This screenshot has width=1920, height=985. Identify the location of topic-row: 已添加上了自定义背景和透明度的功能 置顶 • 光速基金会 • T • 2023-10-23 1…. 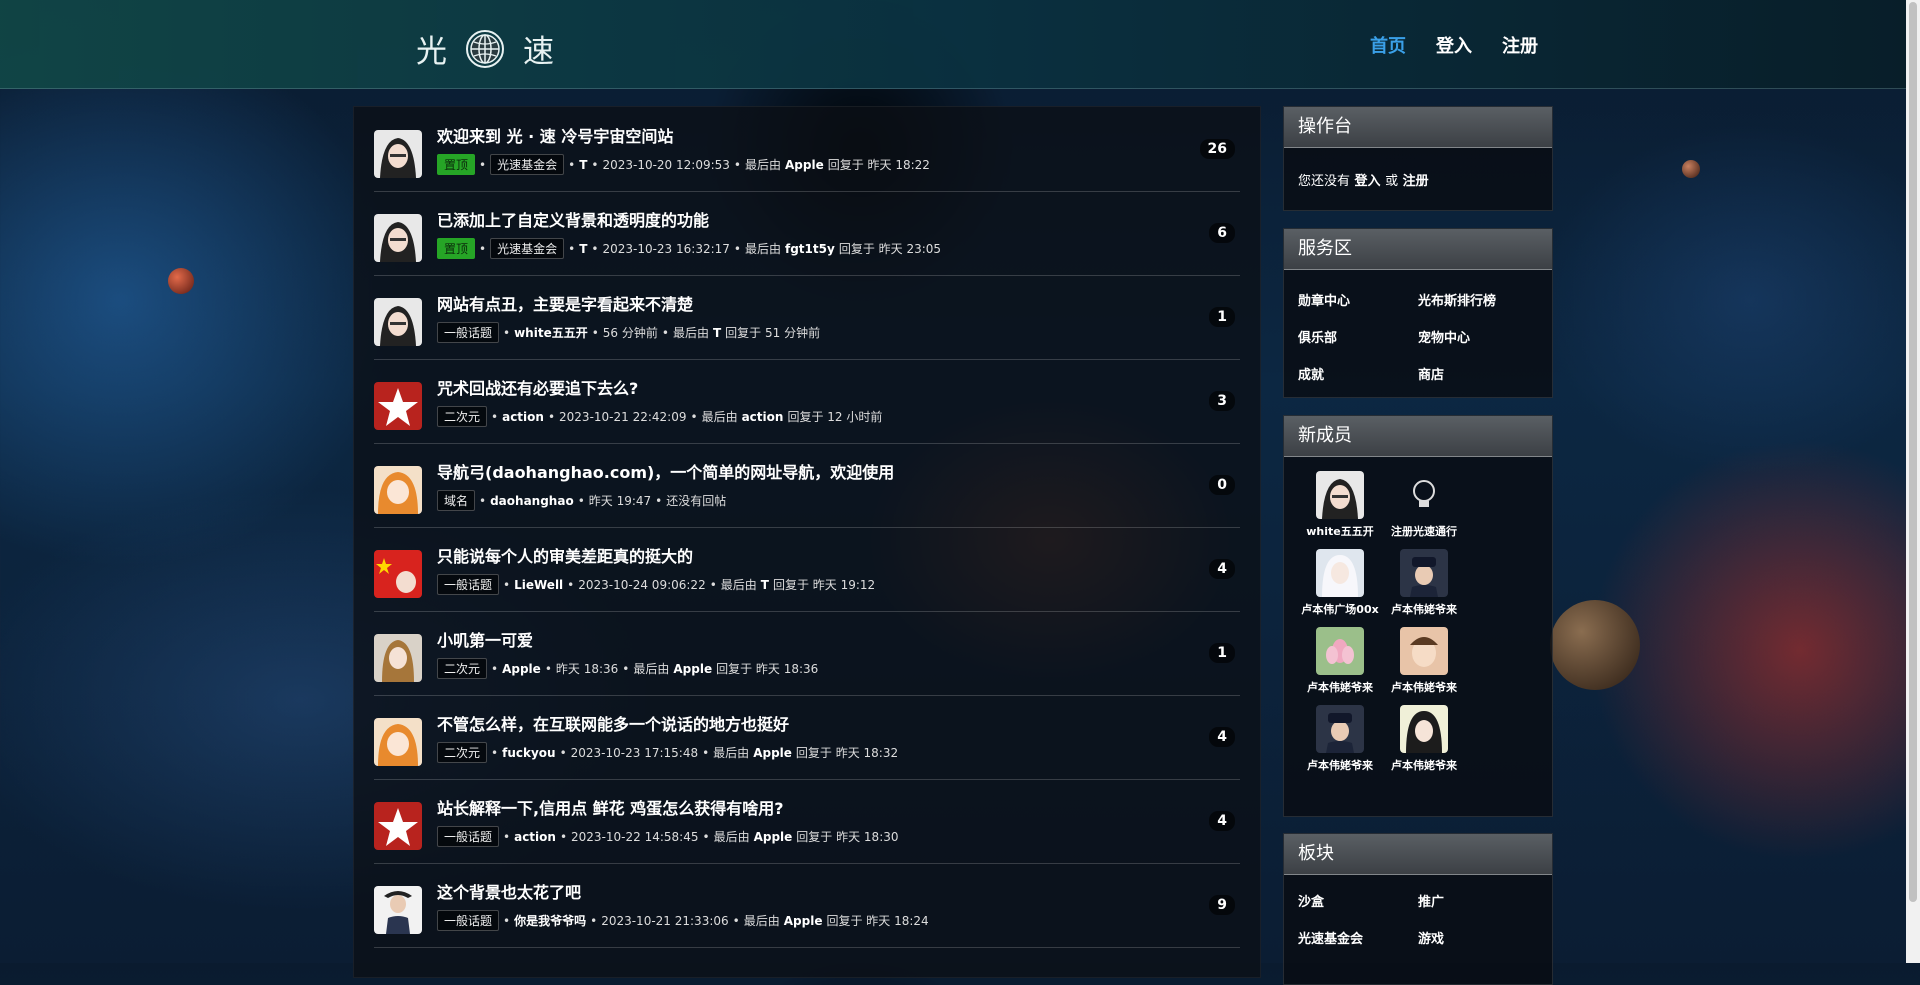
(807, 233).